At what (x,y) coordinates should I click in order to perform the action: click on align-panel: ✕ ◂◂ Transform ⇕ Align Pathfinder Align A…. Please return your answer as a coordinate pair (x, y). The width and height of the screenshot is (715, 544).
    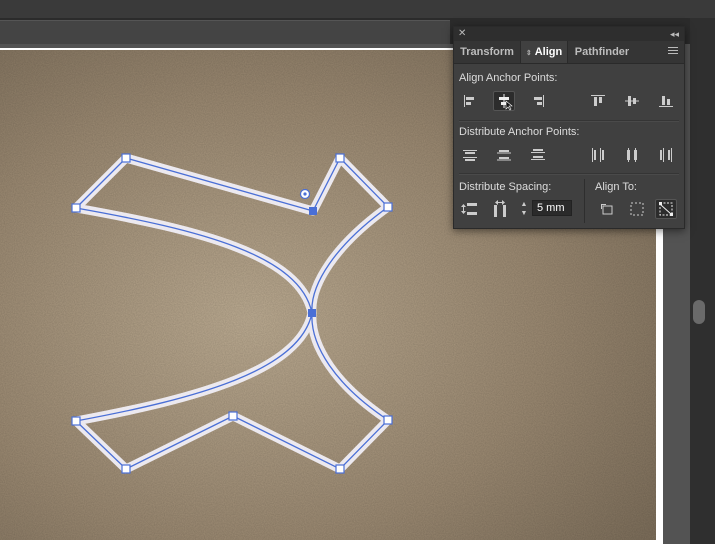
    Looking at the image, I should click on (569, 127).